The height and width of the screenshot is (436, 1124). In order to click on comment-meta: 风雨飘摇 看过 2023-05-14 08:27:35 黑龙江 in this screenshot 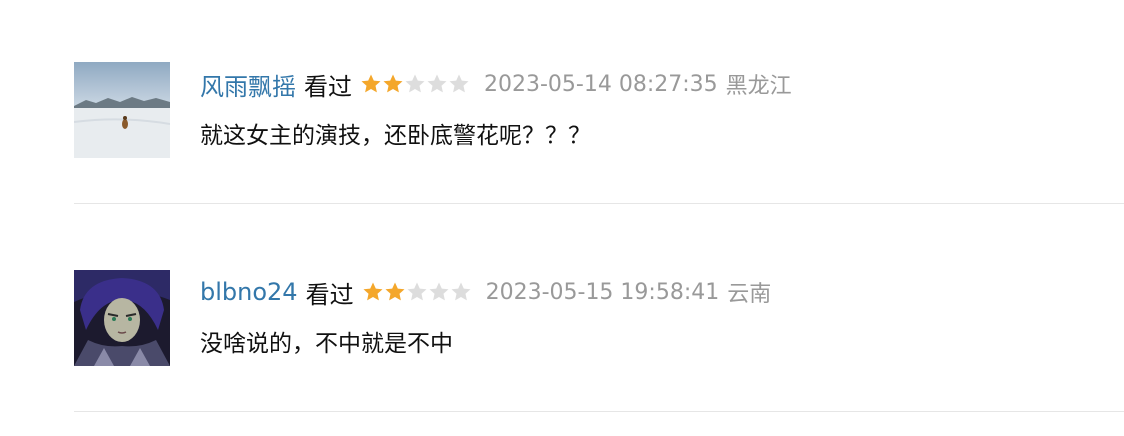, I will do `click(496, 84)`.